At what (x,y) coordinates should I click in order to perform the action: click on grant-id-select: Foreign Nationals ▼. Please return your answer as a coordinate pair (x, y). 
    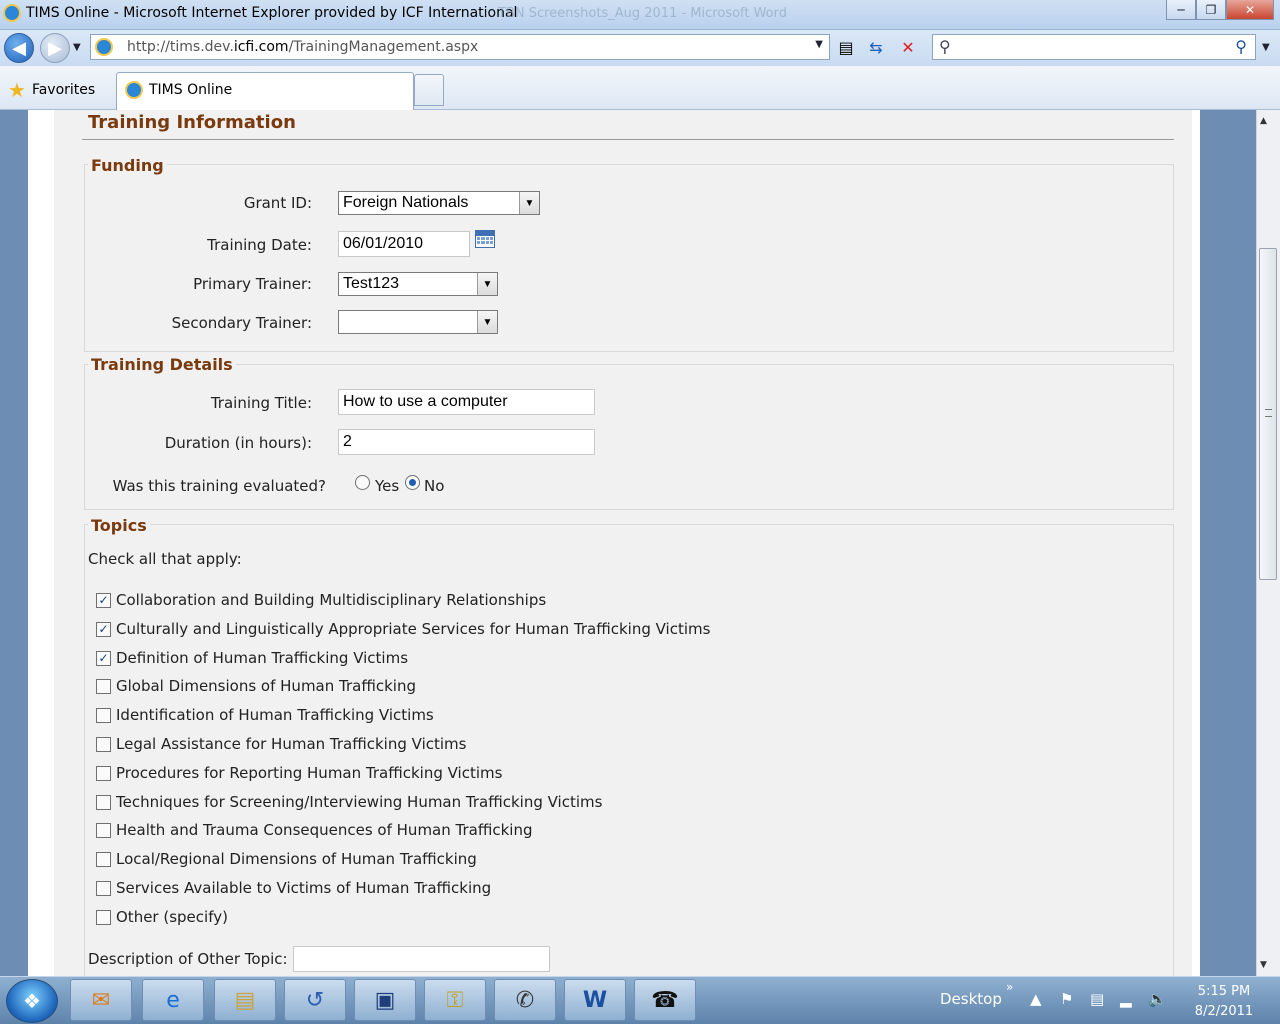
    Looking at the image, I should click on (439, 203).